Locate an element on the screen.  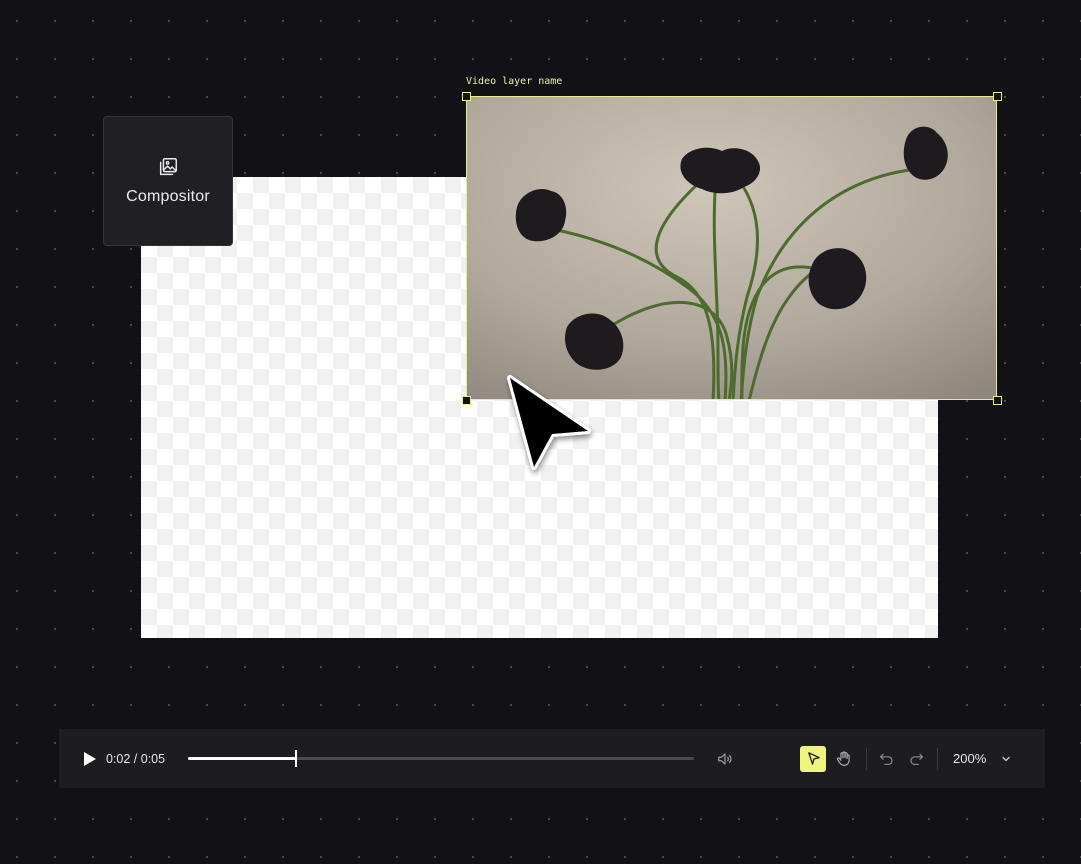
undo-icon is located at coordinates (886, 759).